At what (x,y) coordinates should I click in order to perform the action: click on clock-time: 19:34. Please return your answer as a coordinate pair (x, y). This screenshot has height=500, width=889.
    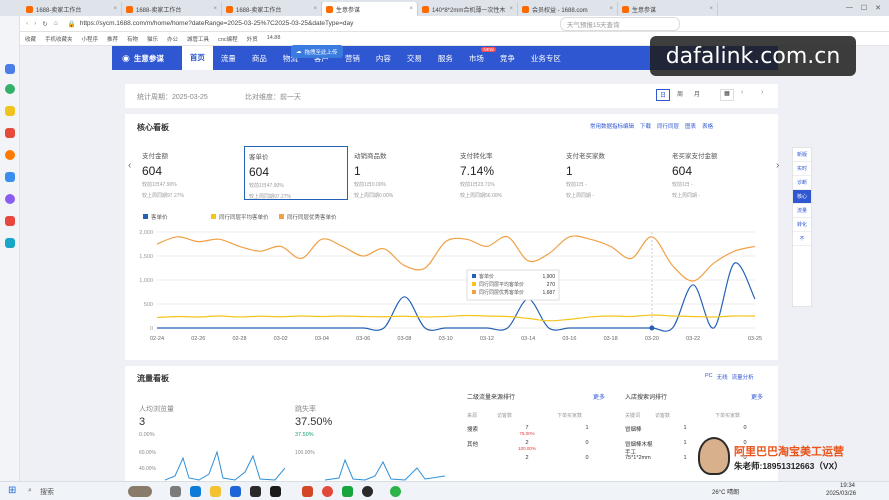
    Looking at the image, I should click on (847, 486).